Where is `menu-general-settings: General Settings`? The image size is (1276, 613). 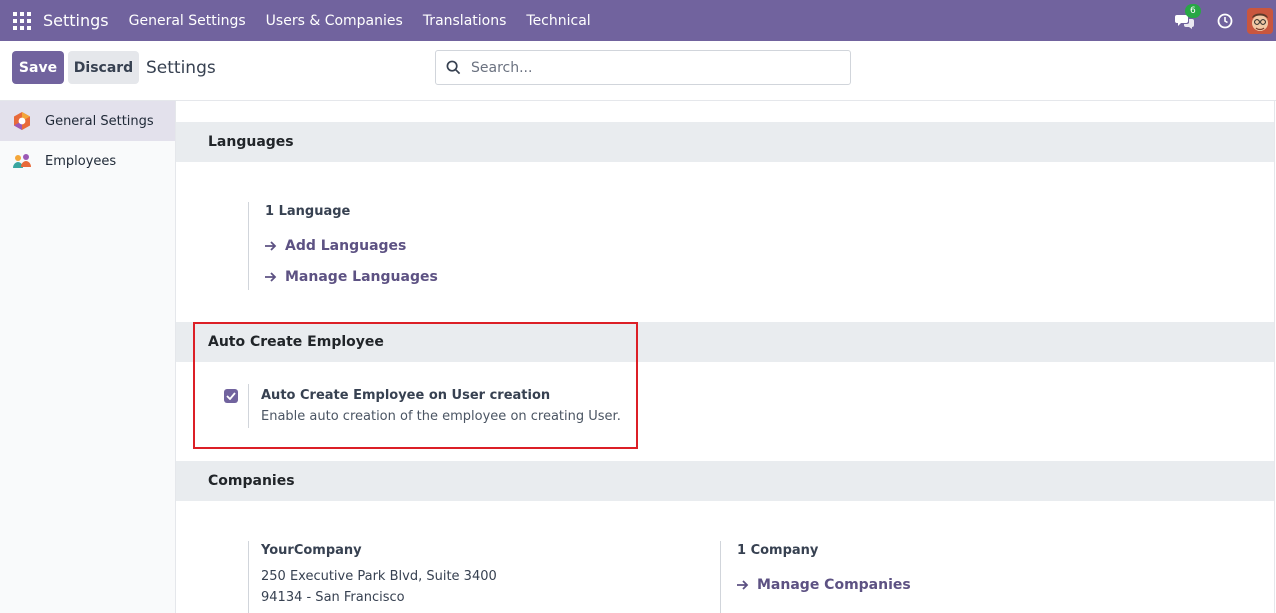
menu-general-settings: General Settings is located at coordinates (187, 21).